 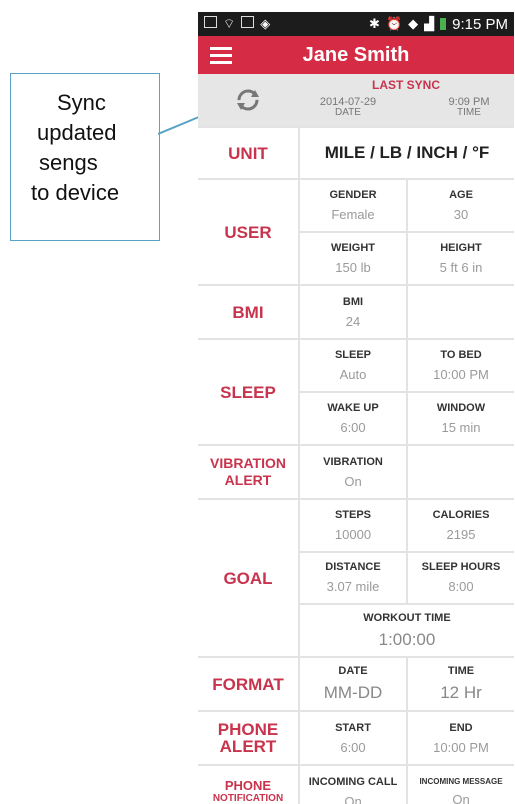 I want to click on status-time: 9:15 PM, so click(x=480, y=24).